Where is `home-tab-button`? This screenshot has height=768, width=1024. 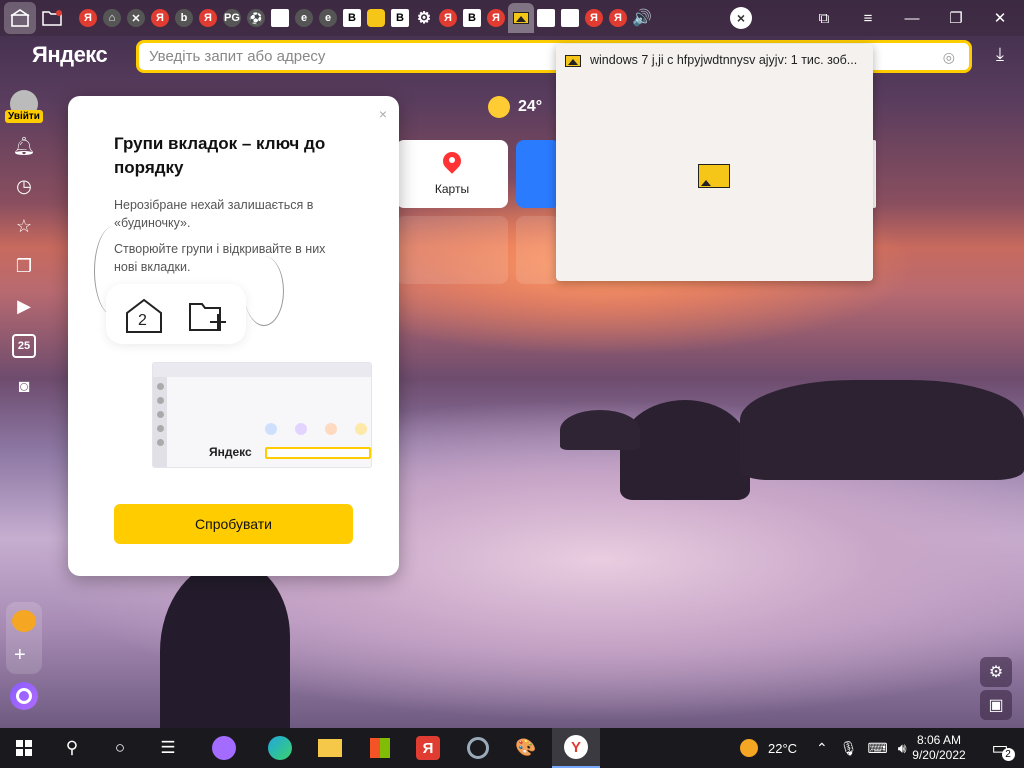
home-tab-button is located at coordinates (20, 18).